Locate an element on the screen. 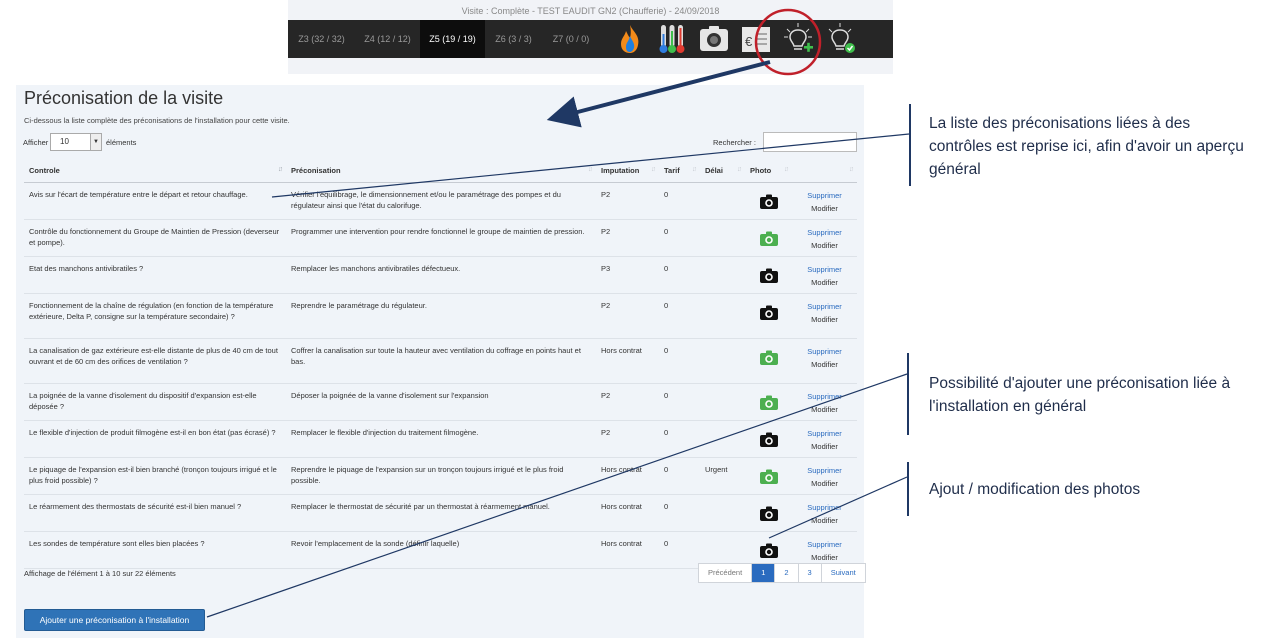  header-tarif: Tarif ↓↑ is located at coordinates (679, 171).